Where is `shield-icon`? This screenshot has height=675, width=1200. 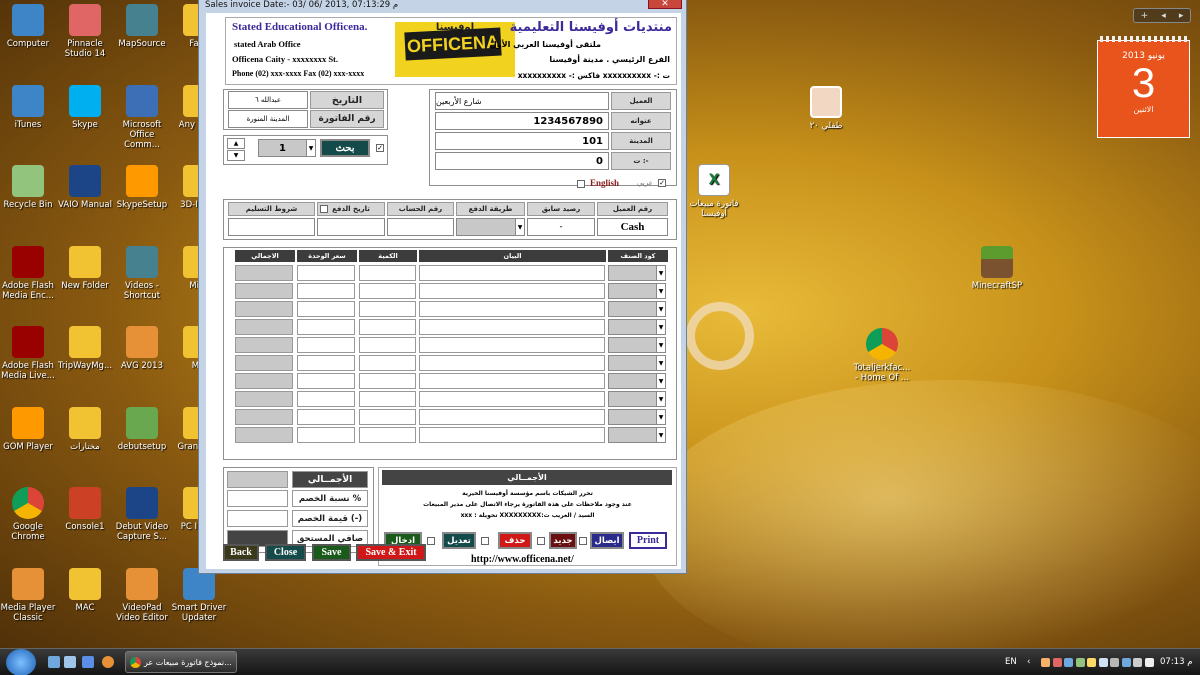
shield-icon is located at coordinates (1080, 662).